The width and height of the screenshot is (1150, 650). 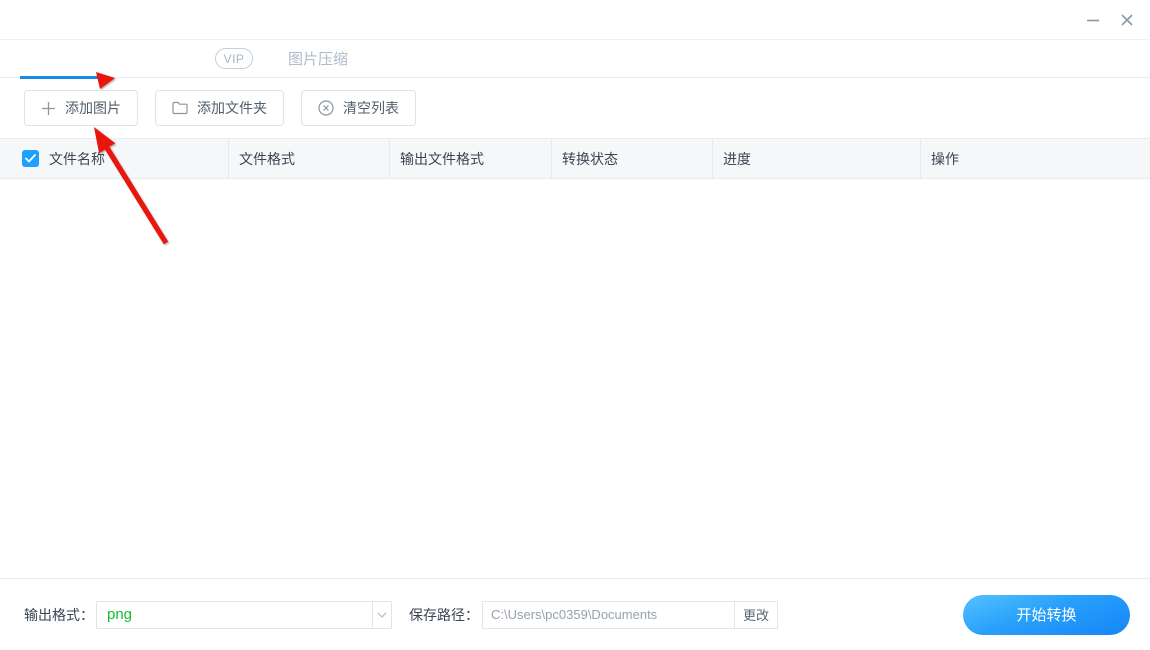 I want to click on titlebar, so click(x=575, y=20).